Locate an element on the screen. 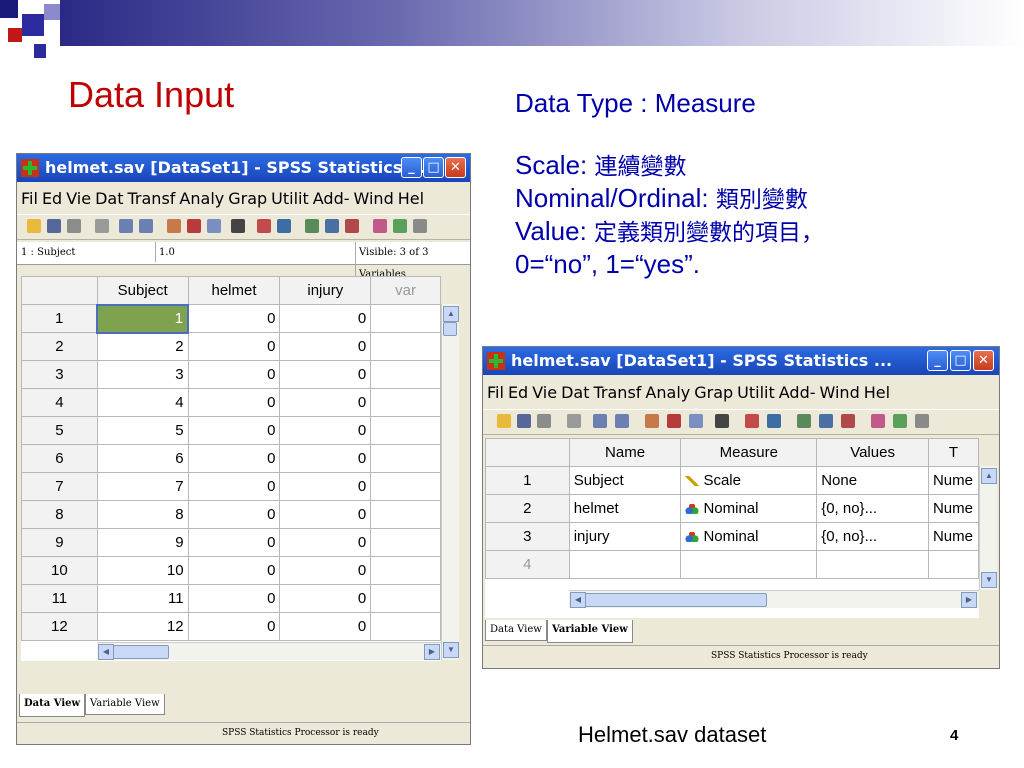 The image size is (1024, 768). menu-edit: Ed is located at coordinates (518, 392).